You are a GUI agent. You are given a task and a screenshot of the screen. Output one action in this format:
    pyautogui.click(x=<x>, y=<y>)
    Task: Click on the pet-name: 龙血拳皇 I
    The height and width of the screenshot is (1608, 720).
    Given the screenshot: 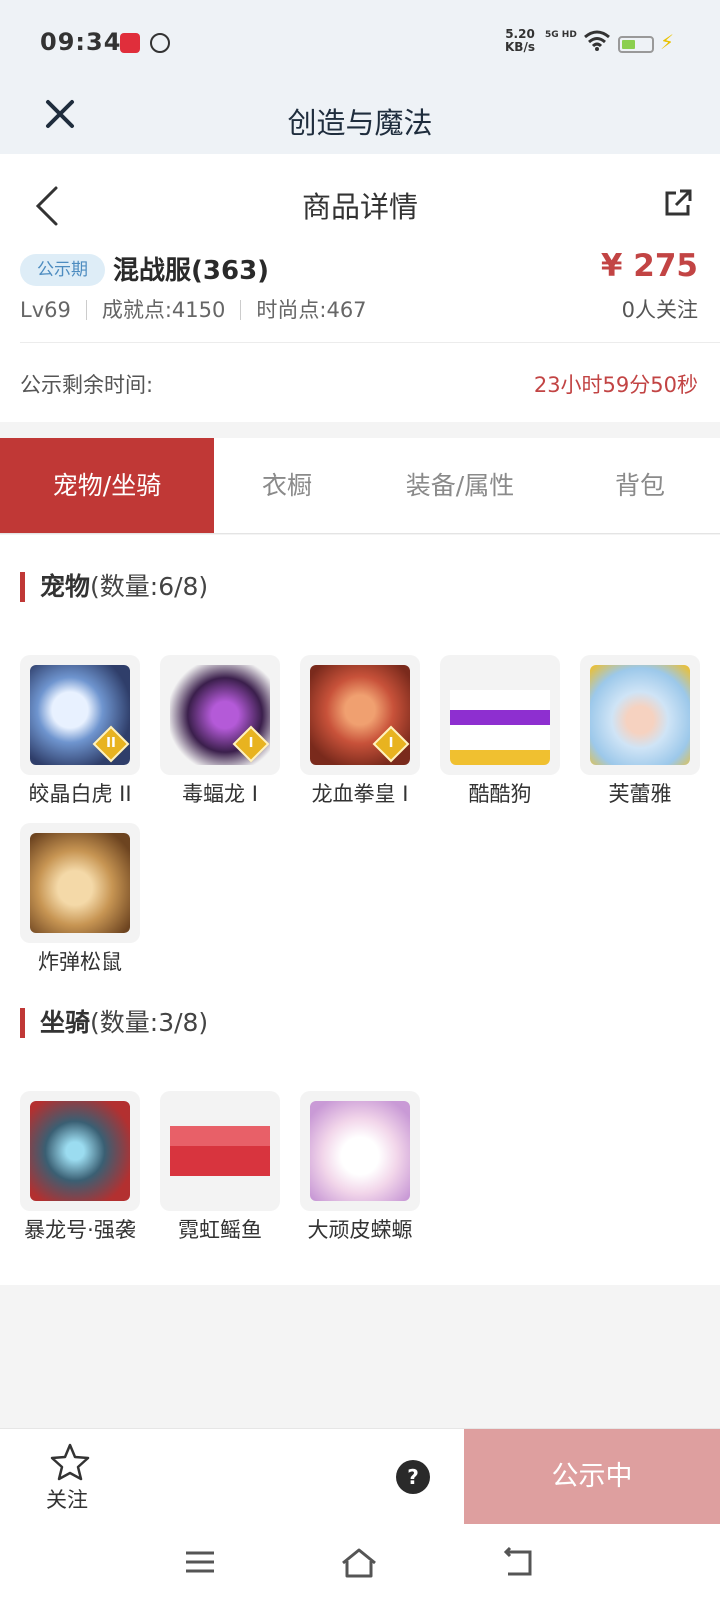 What is the action you would take?
    pyautogui.click(x=360, y=794)
    